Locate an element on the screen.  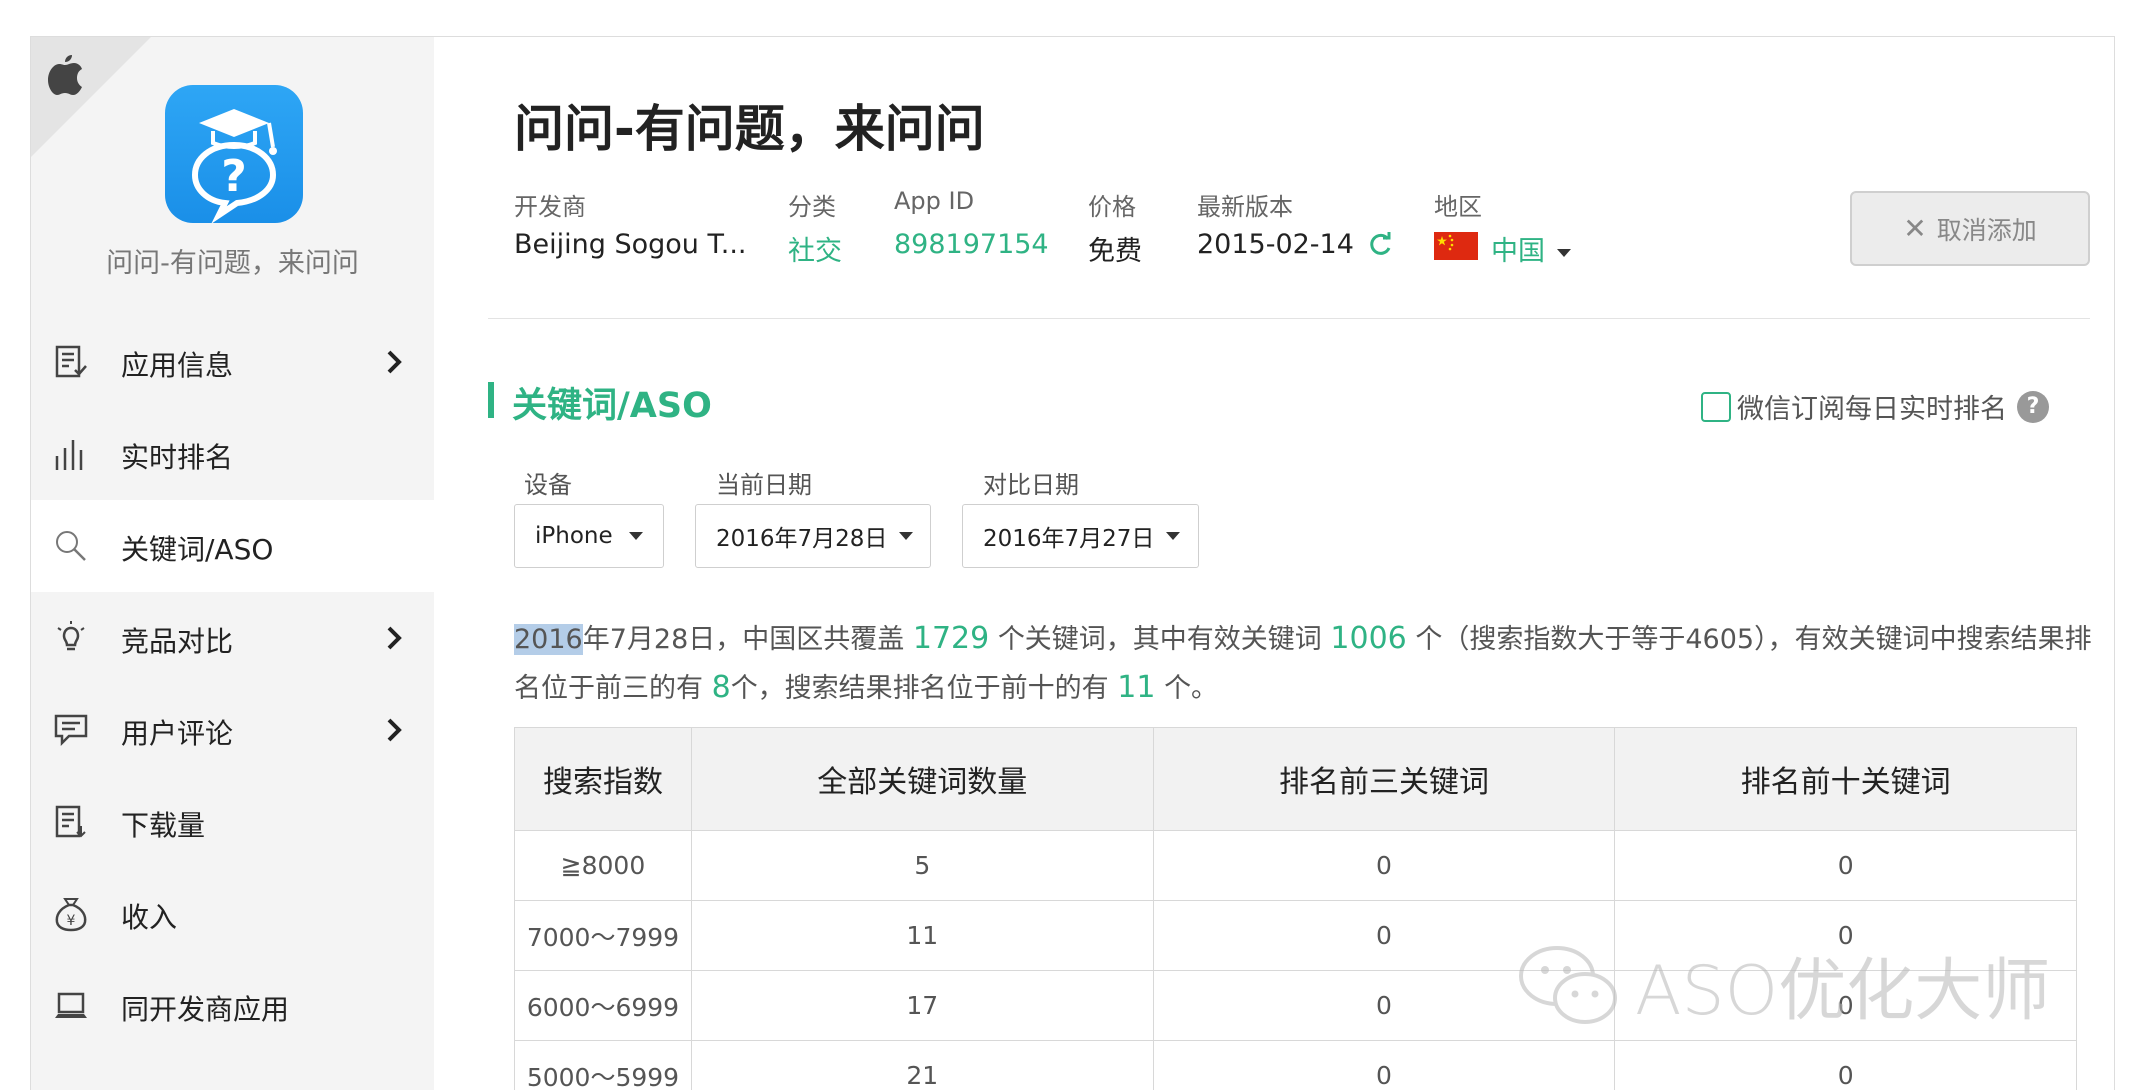
sidebar-item-realtime-rank: 实时排名 is located at coordinates (232, 454).